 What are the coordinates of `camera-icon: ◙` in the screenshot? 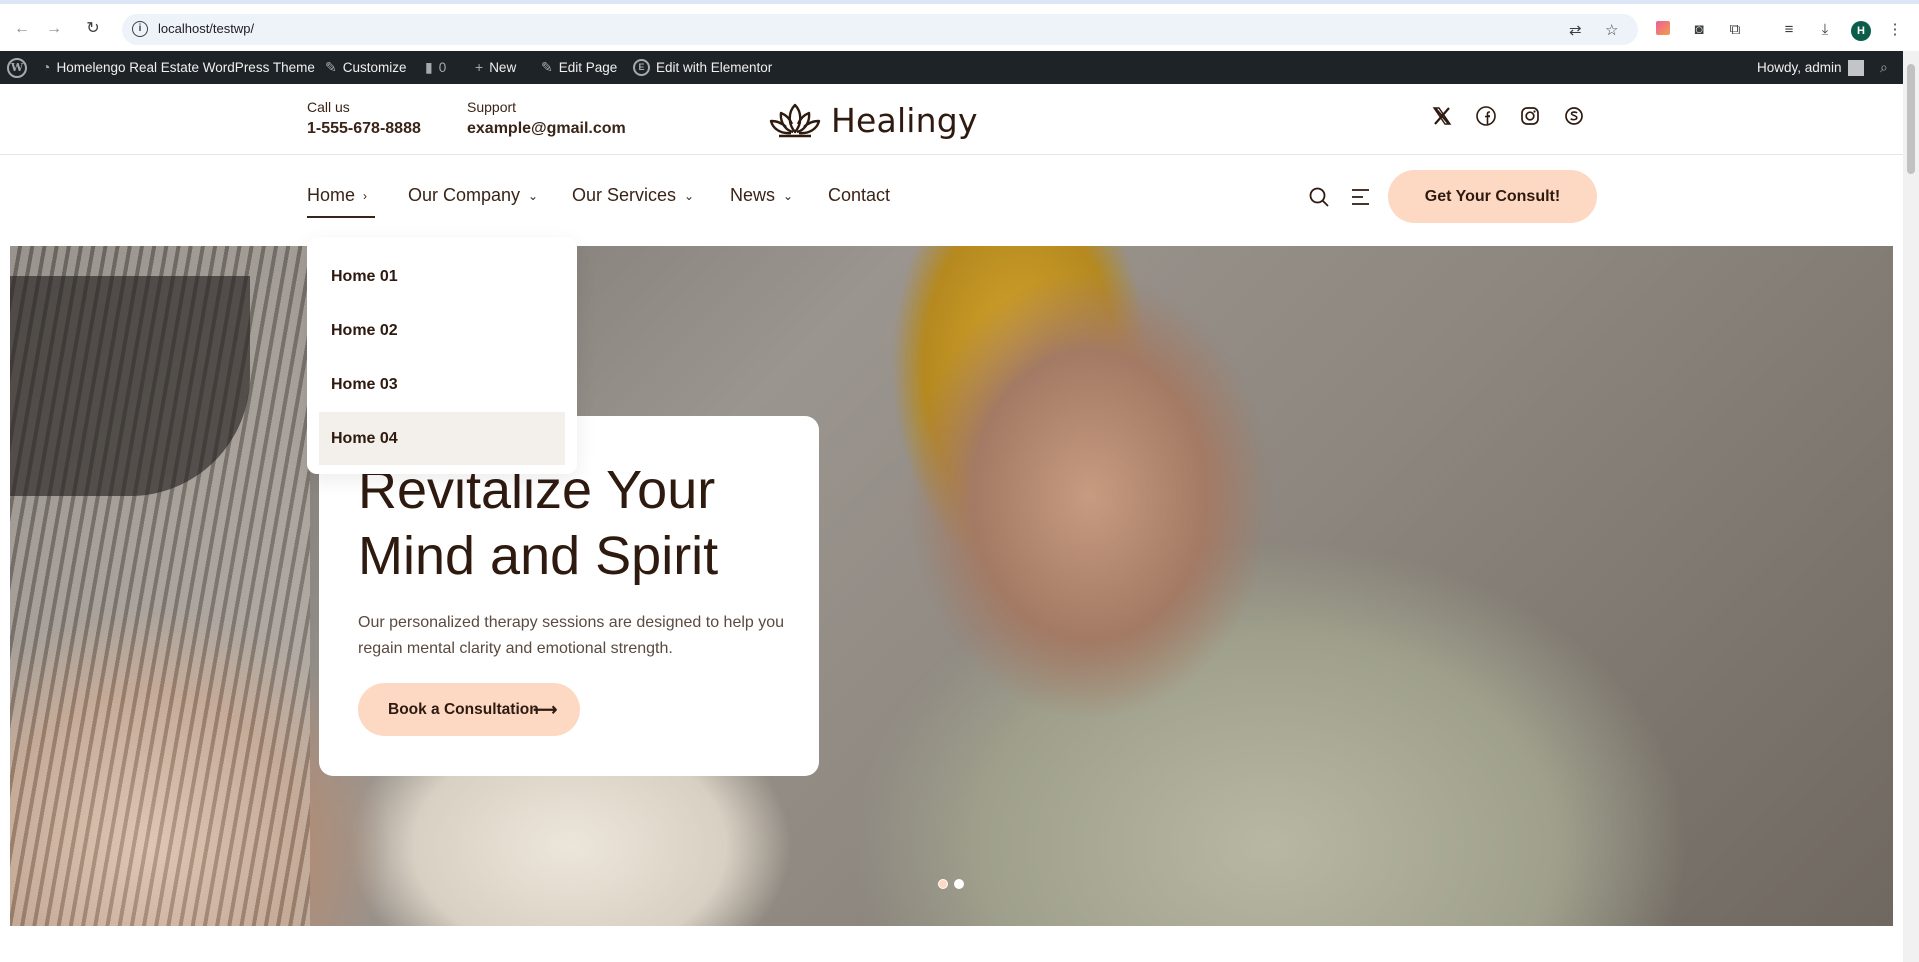 It's located at (1699, 30).